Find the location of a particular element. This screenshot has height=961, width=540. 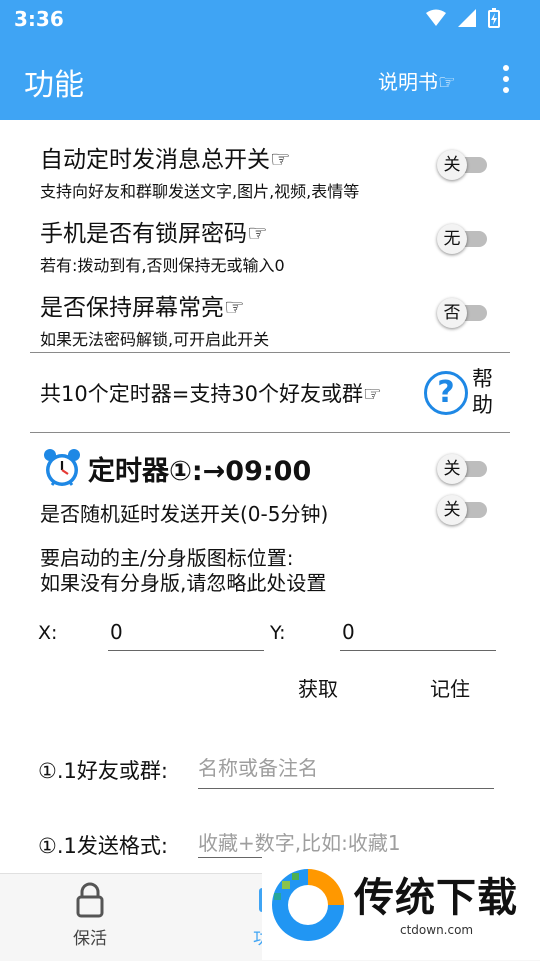

setting-lock-password: 手机是否有锁屏密码☞ 若有:拨动到有,否则保持无或输入0 is located at coordinates (162, 245).